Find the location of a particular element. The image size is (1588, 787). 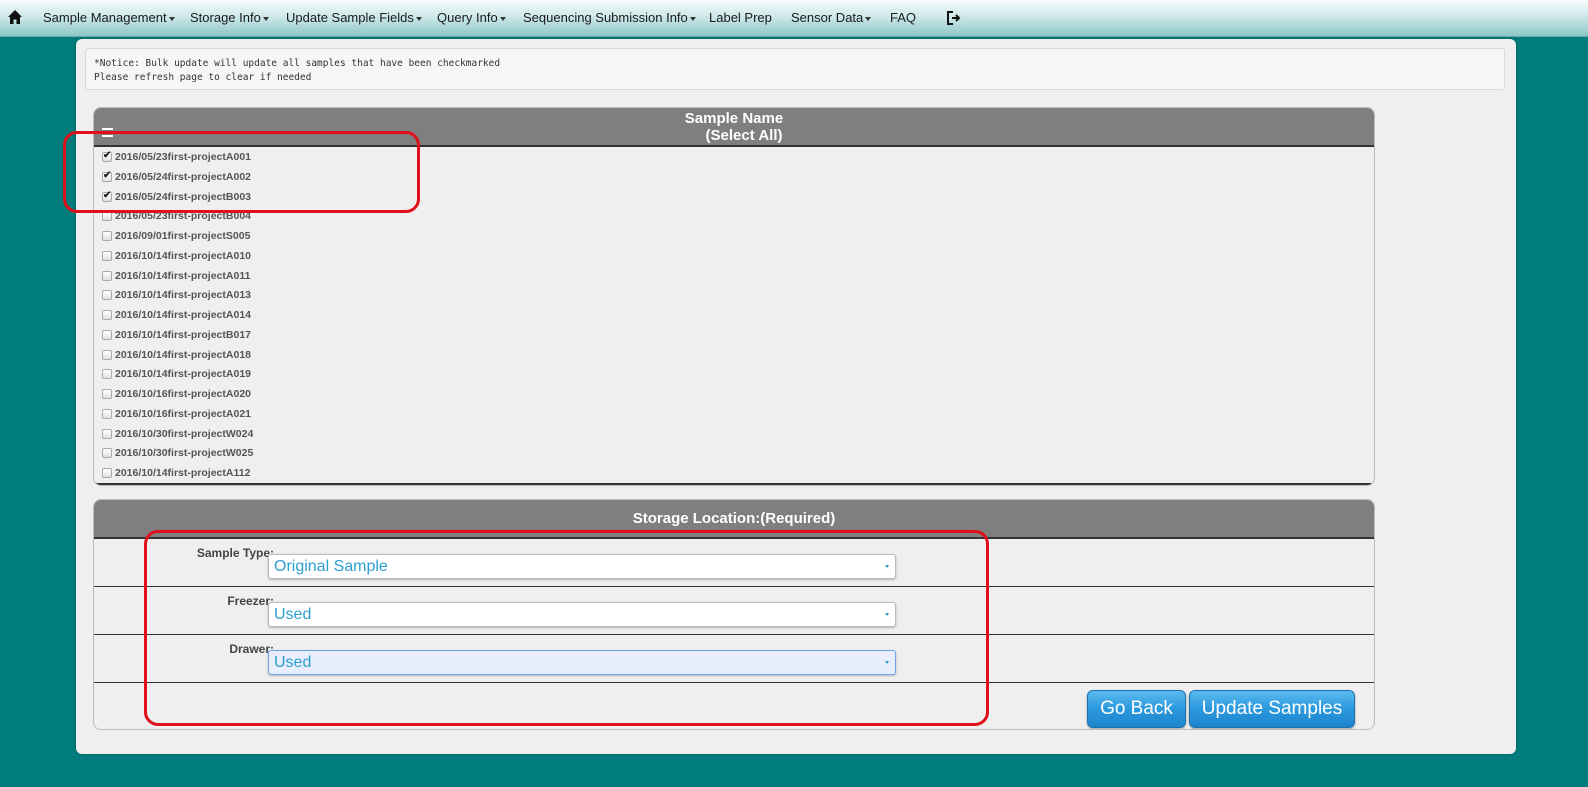

nav-label: Label Prep is located at coordinates (740, 17).